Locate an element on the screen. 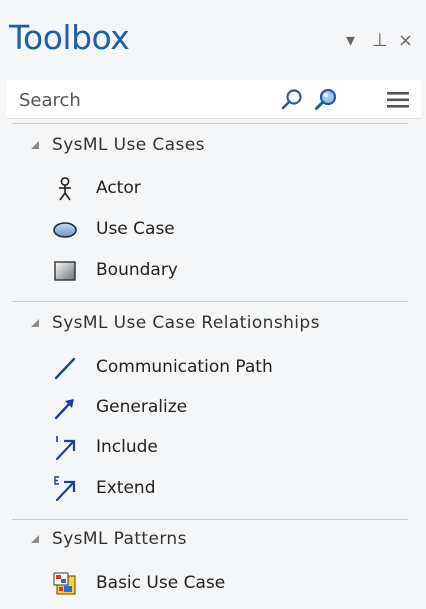 The height and width of the screenshot is (609, 426). close-icon: × is located at coordinates (405, 40).